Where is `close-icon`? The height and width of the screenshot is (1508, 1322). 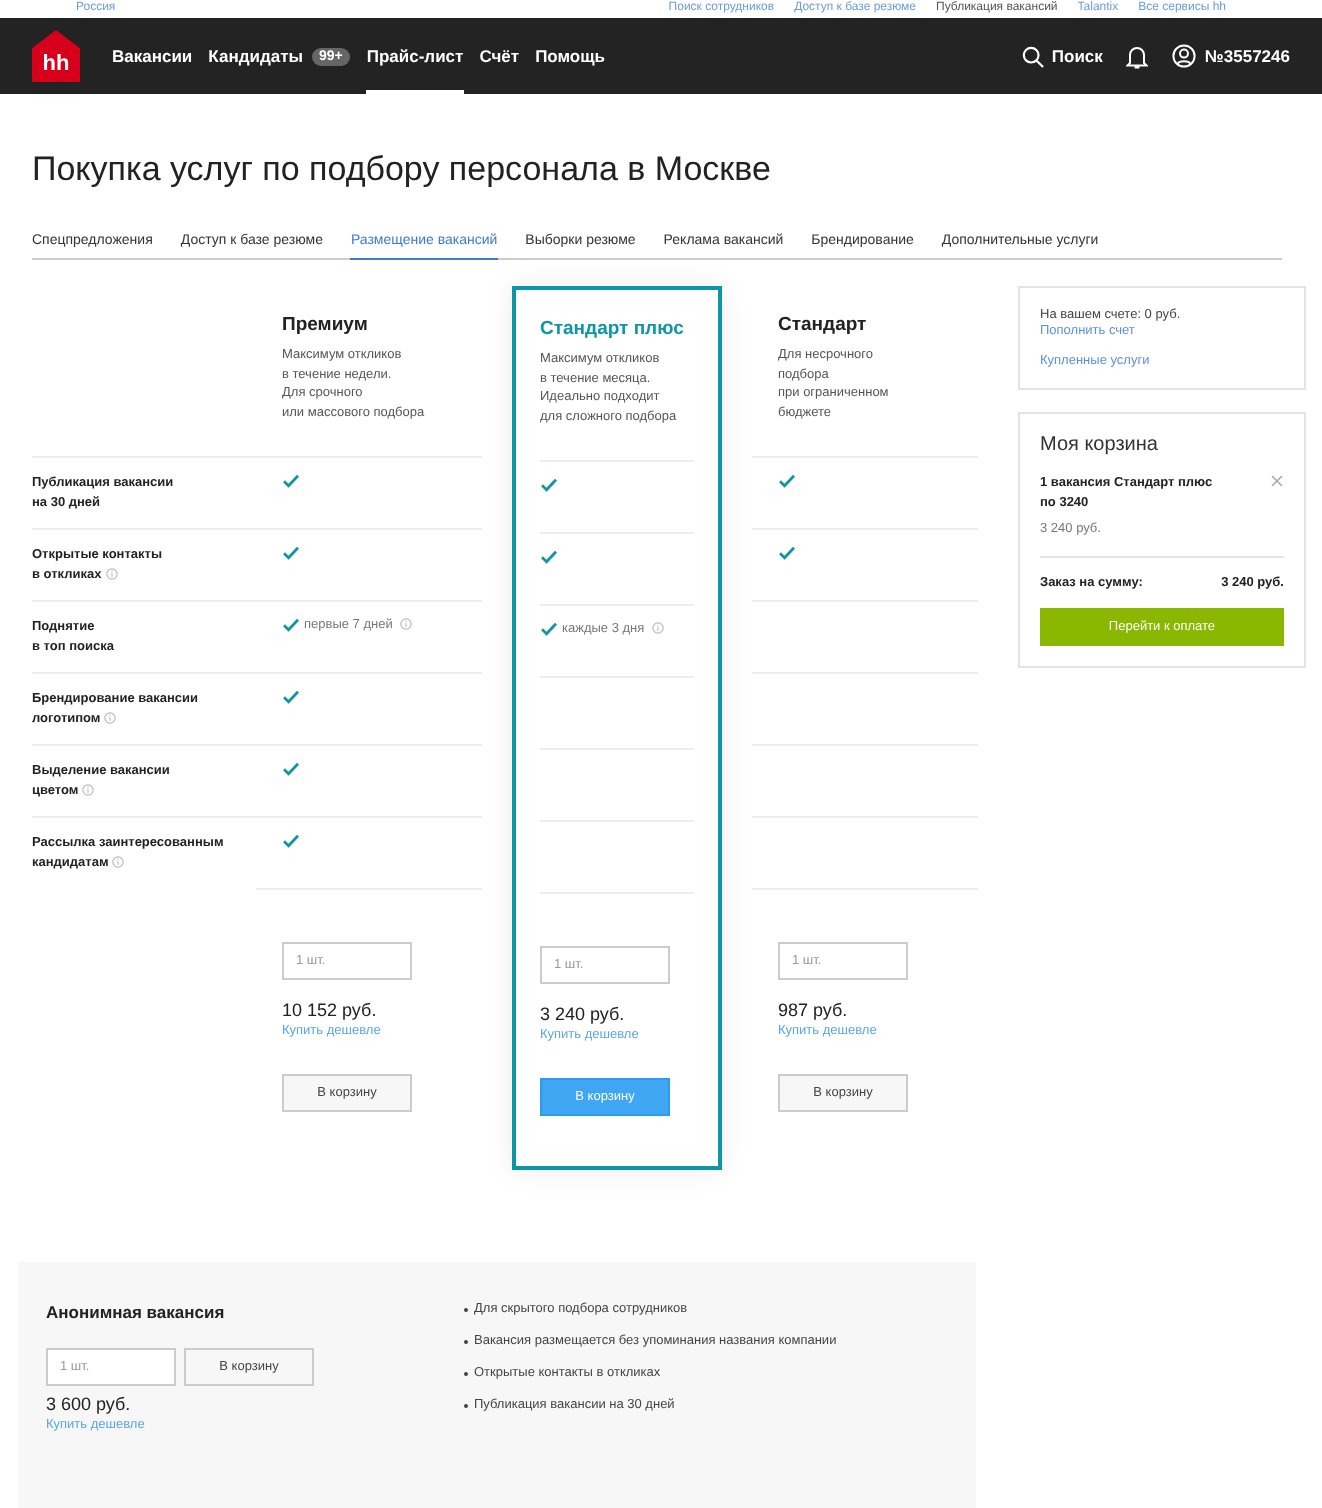
close-icon is located at coordinates (1277, 481).